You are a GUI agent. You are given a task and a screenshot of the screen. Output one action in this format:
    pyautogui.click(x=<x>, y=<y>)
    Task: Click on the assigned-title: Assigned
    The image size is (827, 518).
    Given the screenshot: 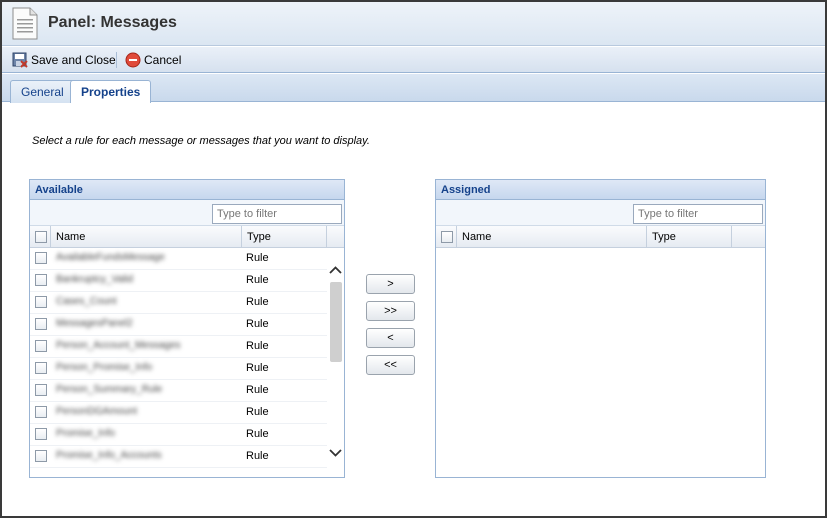 What is the action you would take?
    pyautogui.click(x=600, y=190)
    